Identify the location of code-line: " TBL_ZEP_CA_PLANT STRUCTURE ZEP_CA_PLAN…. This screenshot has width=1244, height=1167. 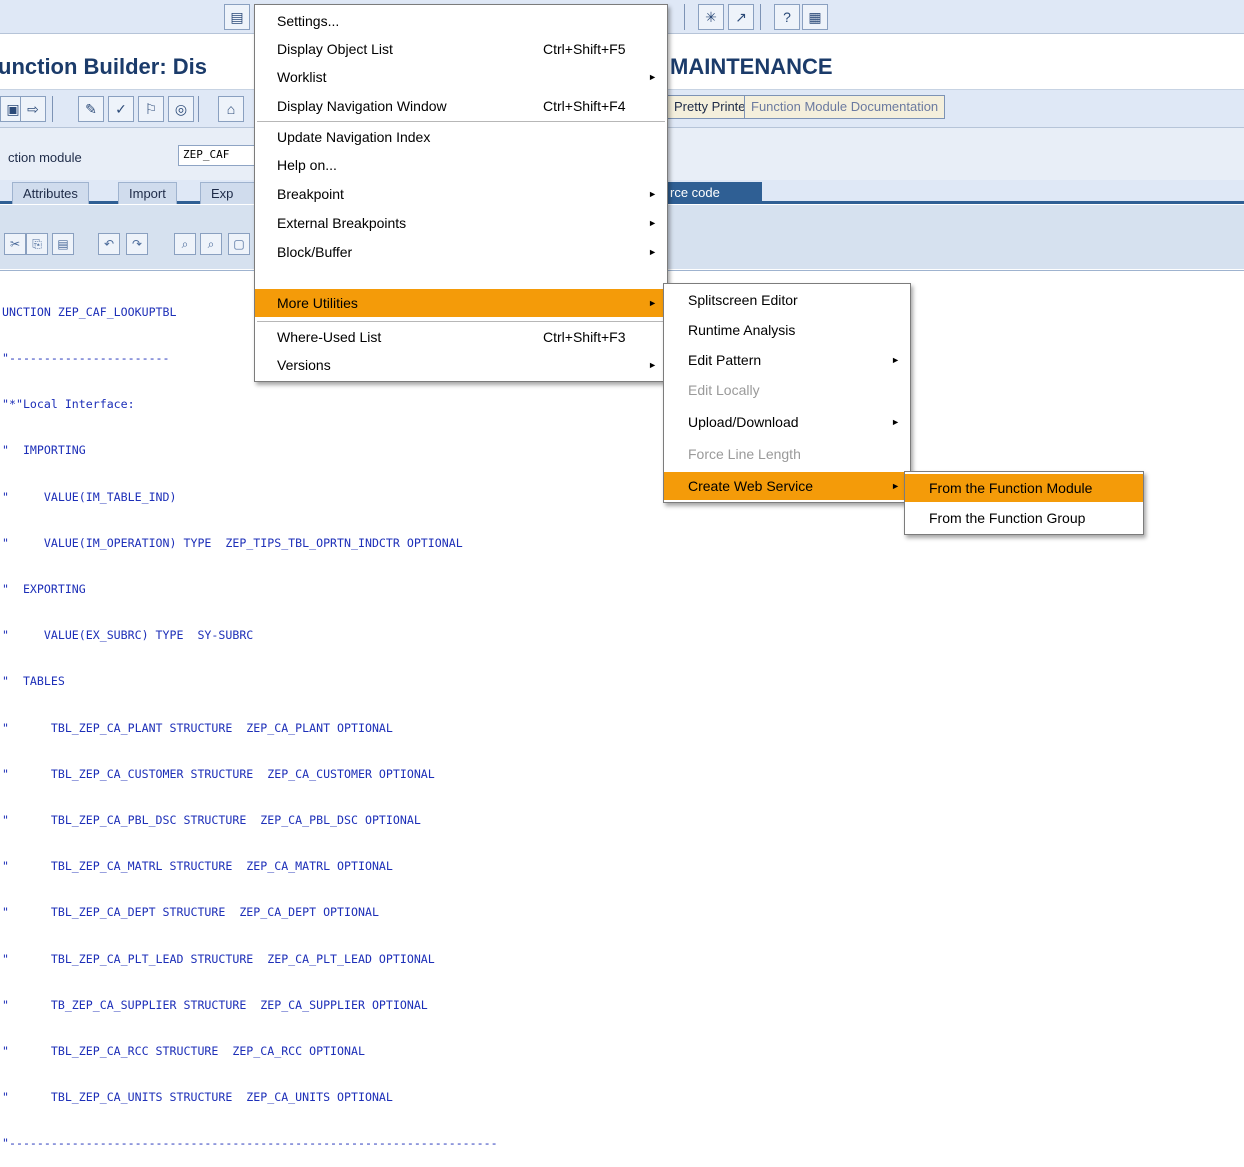
(197, 727).